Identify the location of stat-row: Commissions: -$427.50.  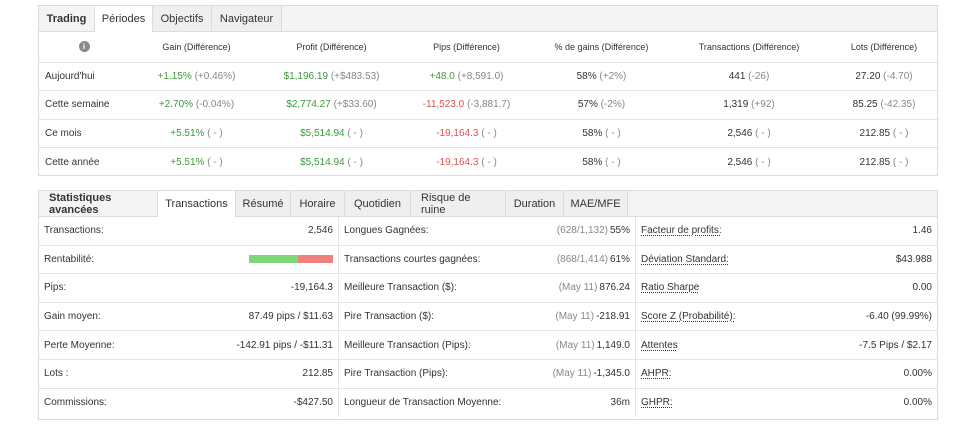
(188, 403).